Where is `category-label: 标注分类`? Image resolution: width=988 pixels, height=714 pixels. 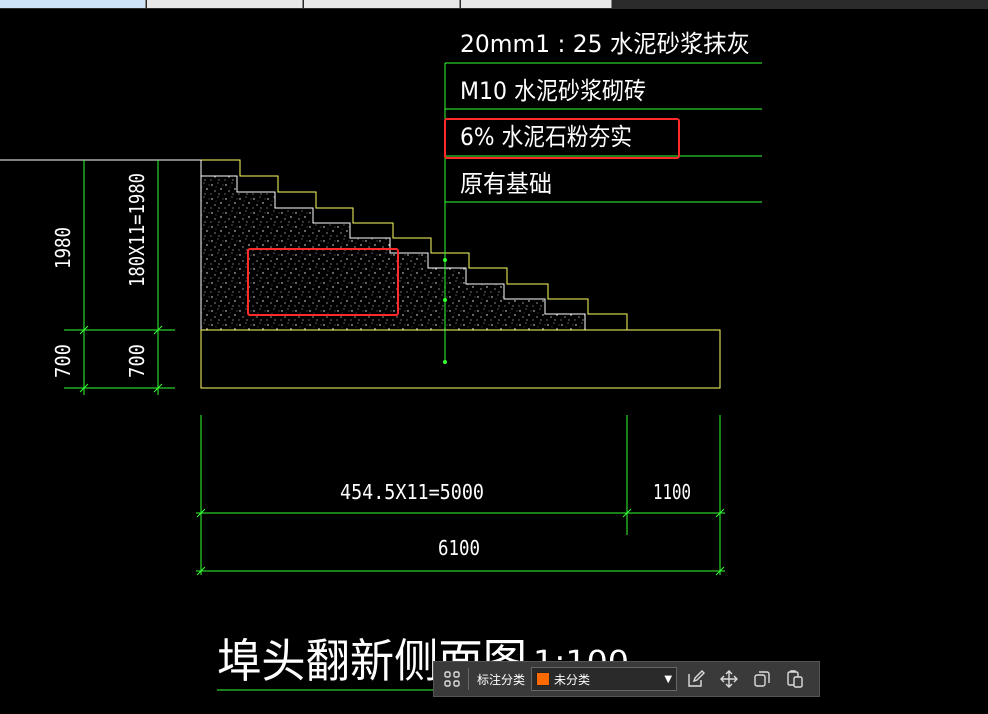
category-label: 标注分类 is located at coordinates (501, 679).